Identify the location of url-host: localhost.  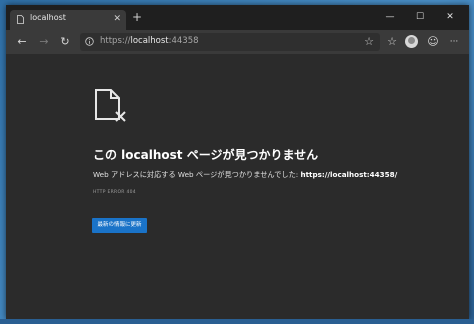
(149, 41).